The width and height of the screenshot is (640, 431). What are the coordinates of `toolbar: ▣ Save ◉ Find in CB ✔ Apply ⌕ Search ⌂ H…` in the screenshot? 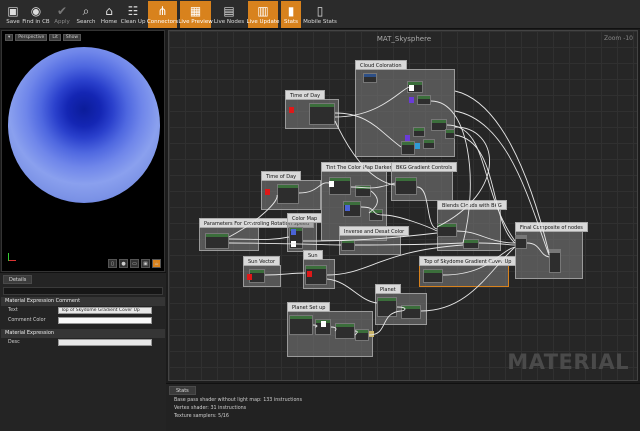 It's located at (320, 14).